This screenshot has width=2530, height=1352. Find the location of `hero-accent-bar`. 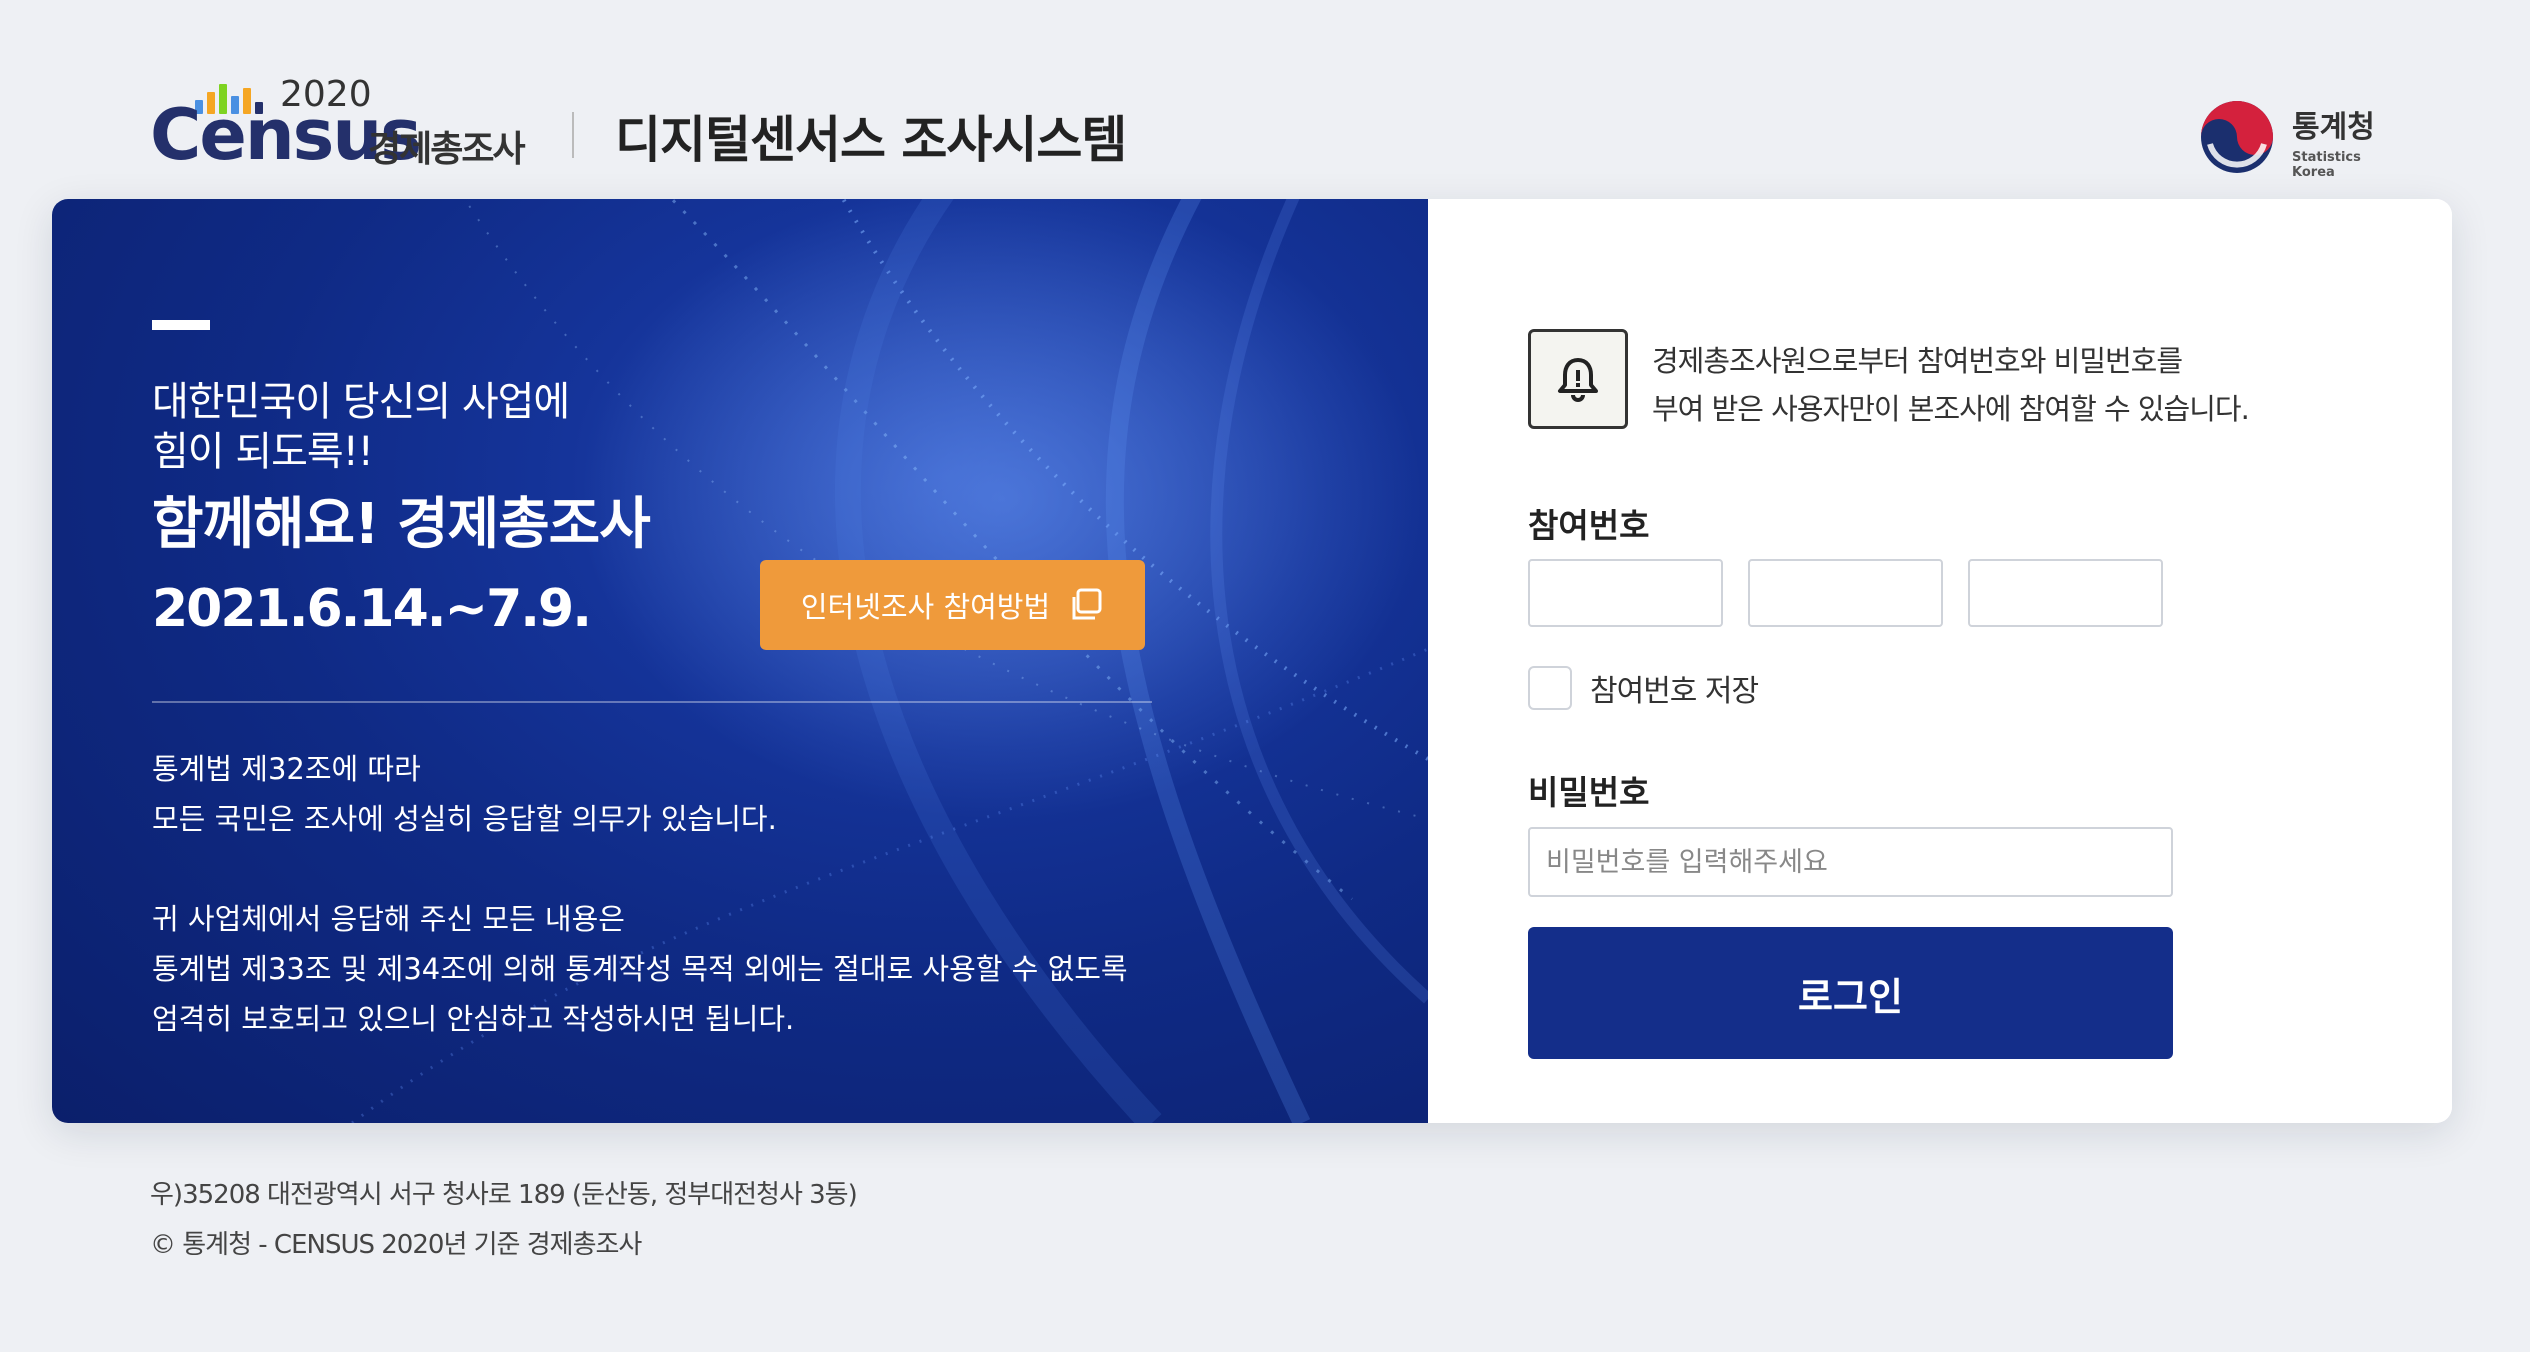

hero-accent-bar is located at coordinates (181, 325).